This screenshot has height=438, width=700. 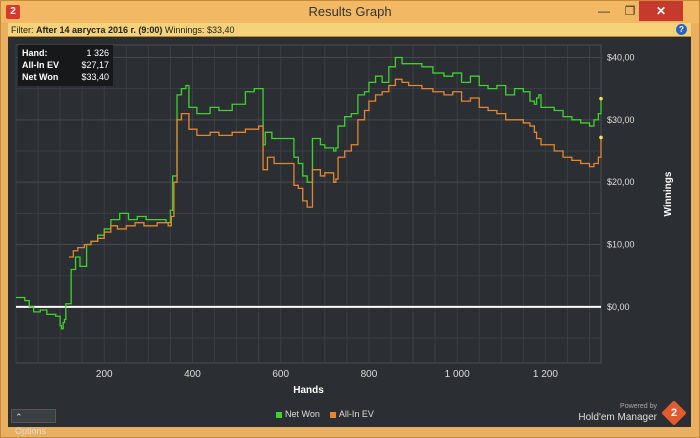 What do you see at coordinates (604, 11) in the screenshot?
I see `minimize-button: —` at bounding box center [604, 11].